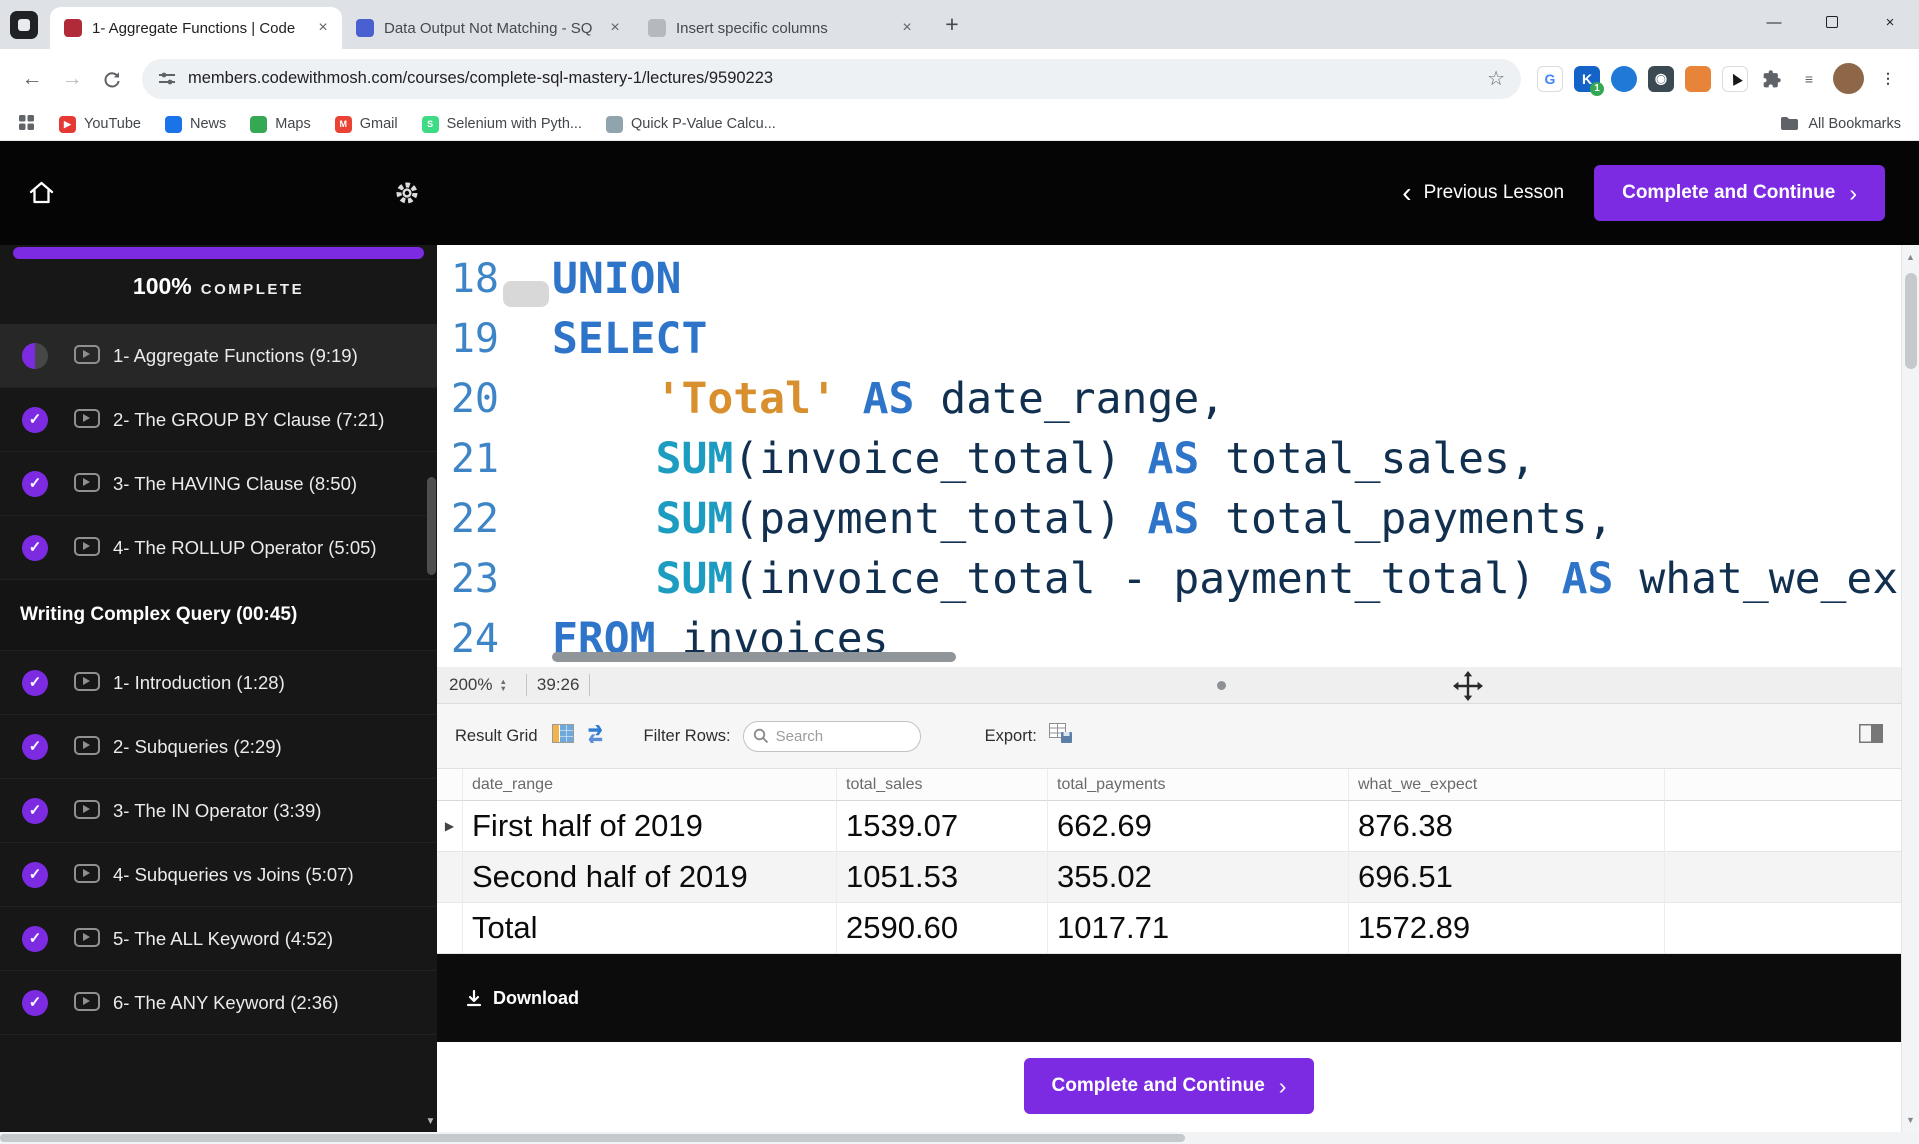 This screenshot has height=1144, width=1919. I want to click on sidebar-scrollbar-thumb, so click(431, 526).